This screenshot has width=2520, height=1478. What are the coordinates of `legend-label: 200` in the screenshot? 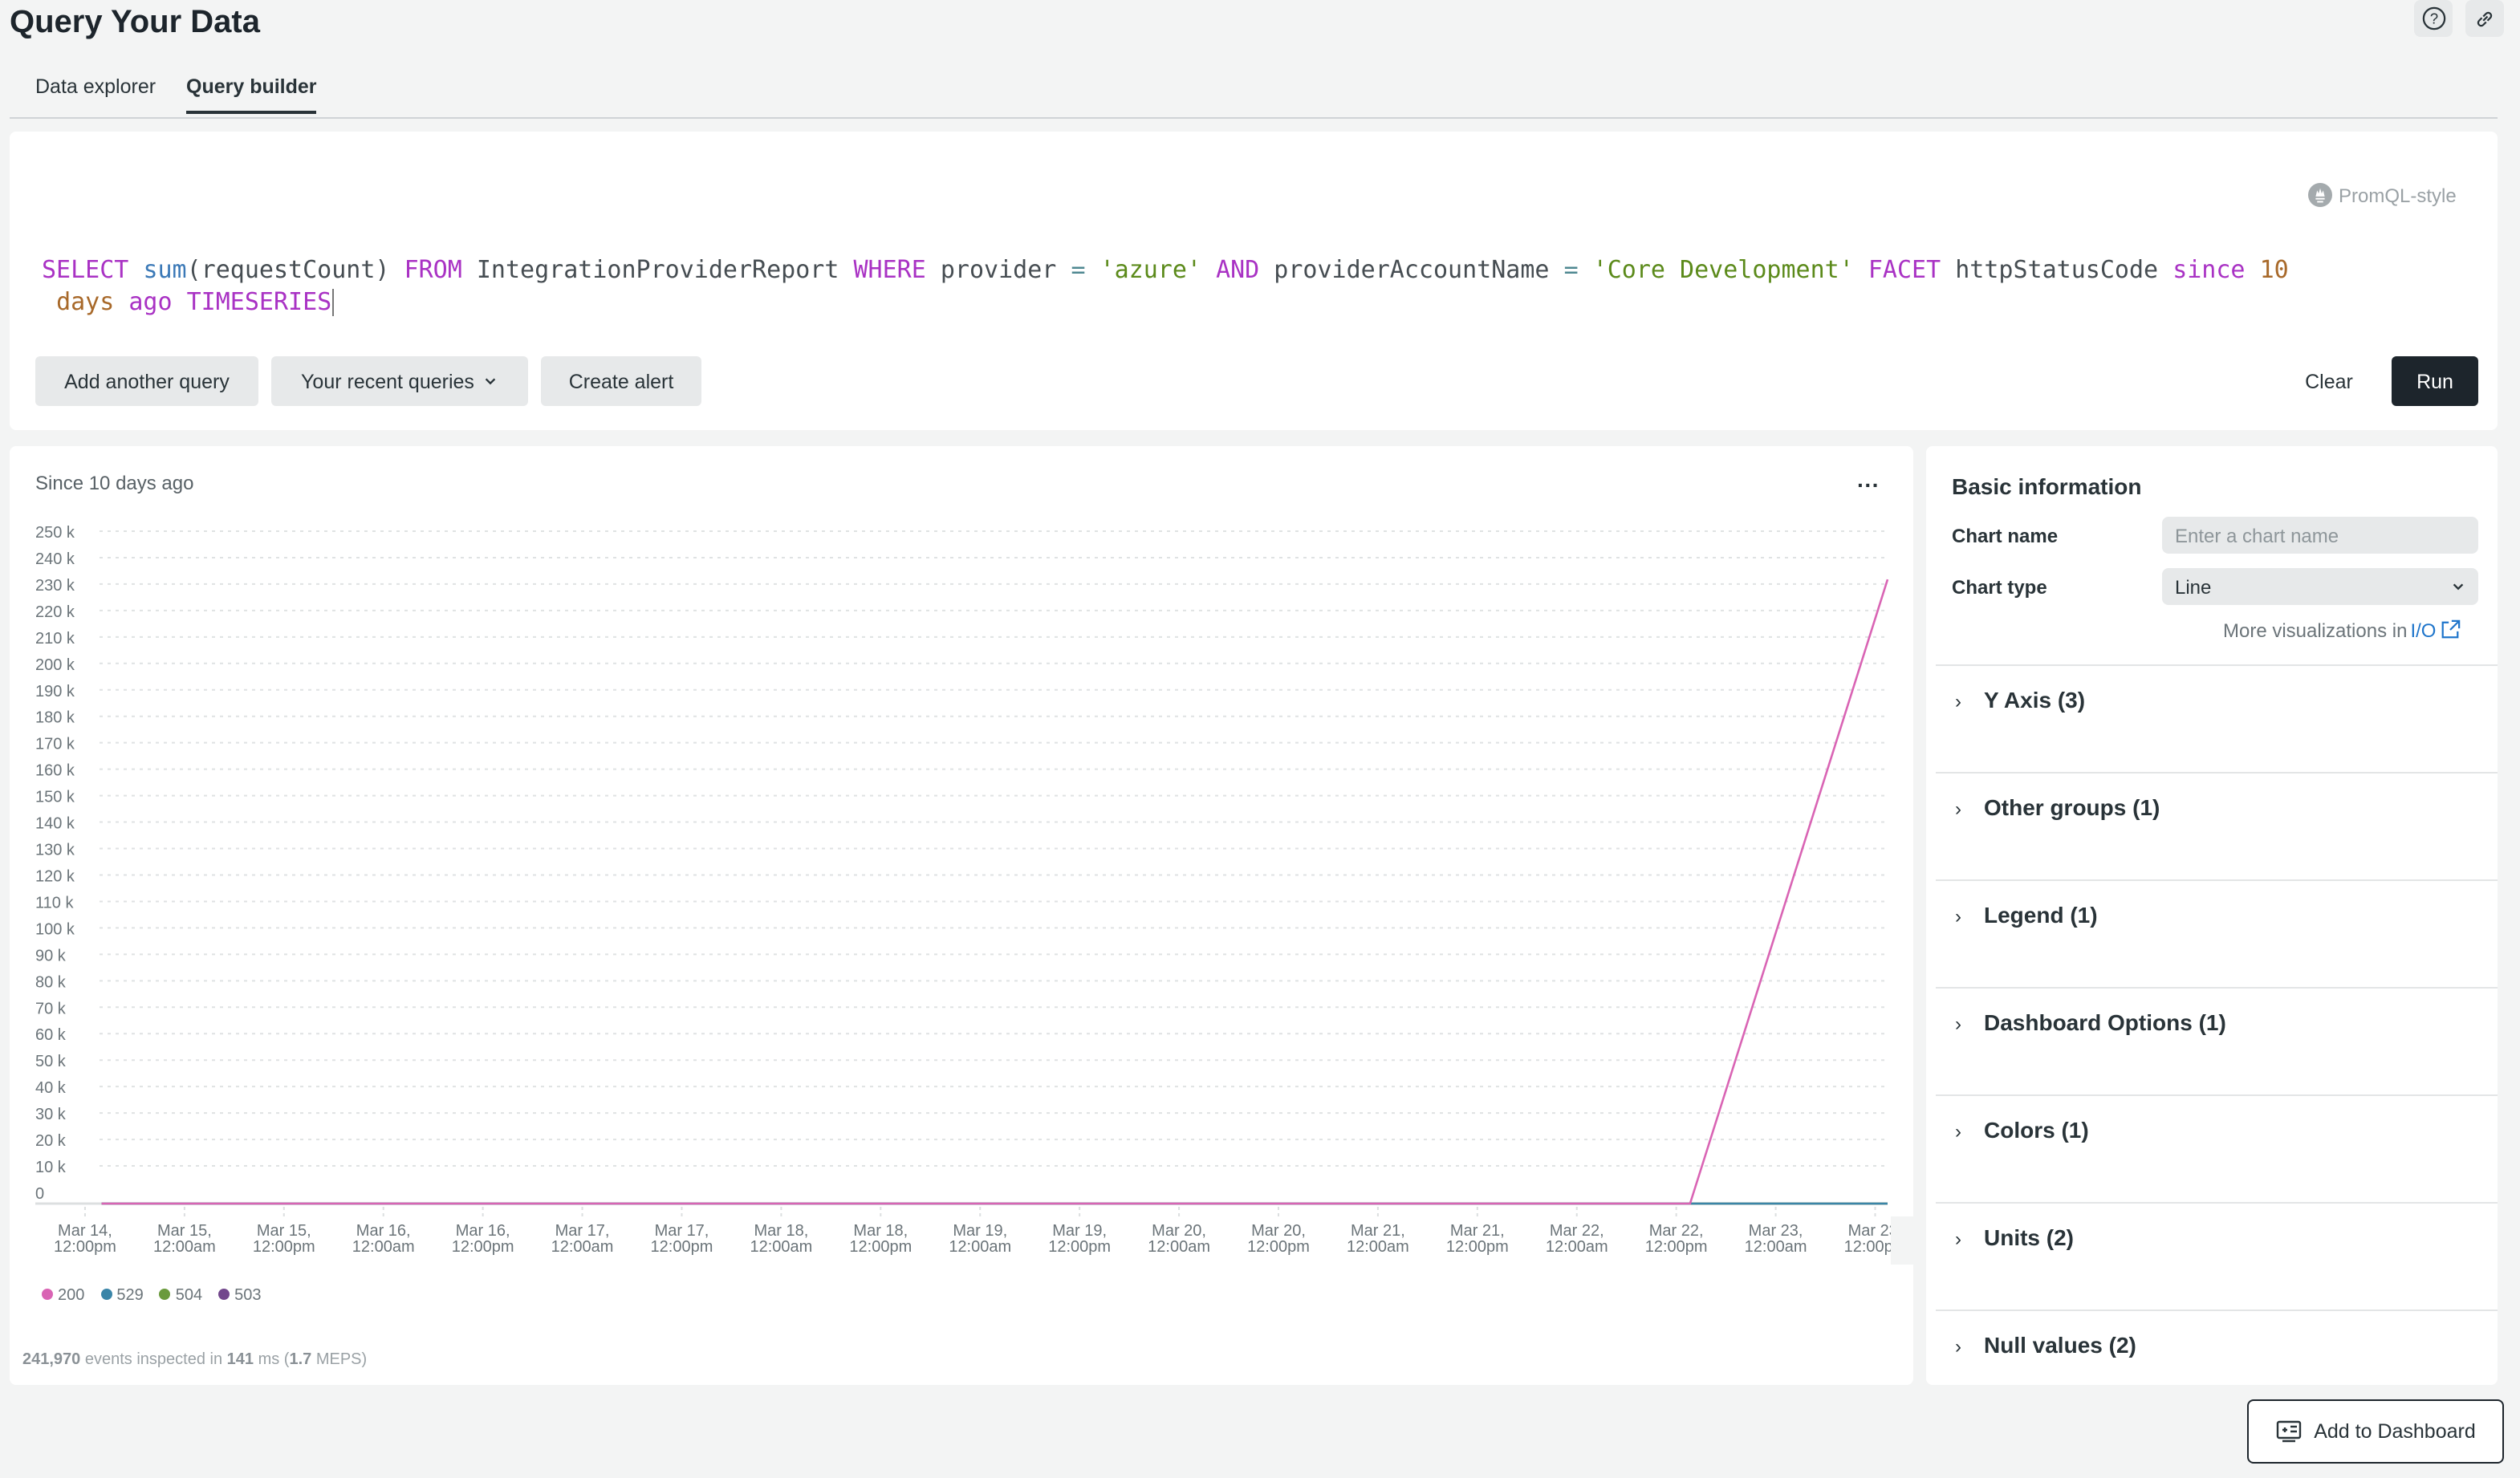 It's located at (72, 1296).